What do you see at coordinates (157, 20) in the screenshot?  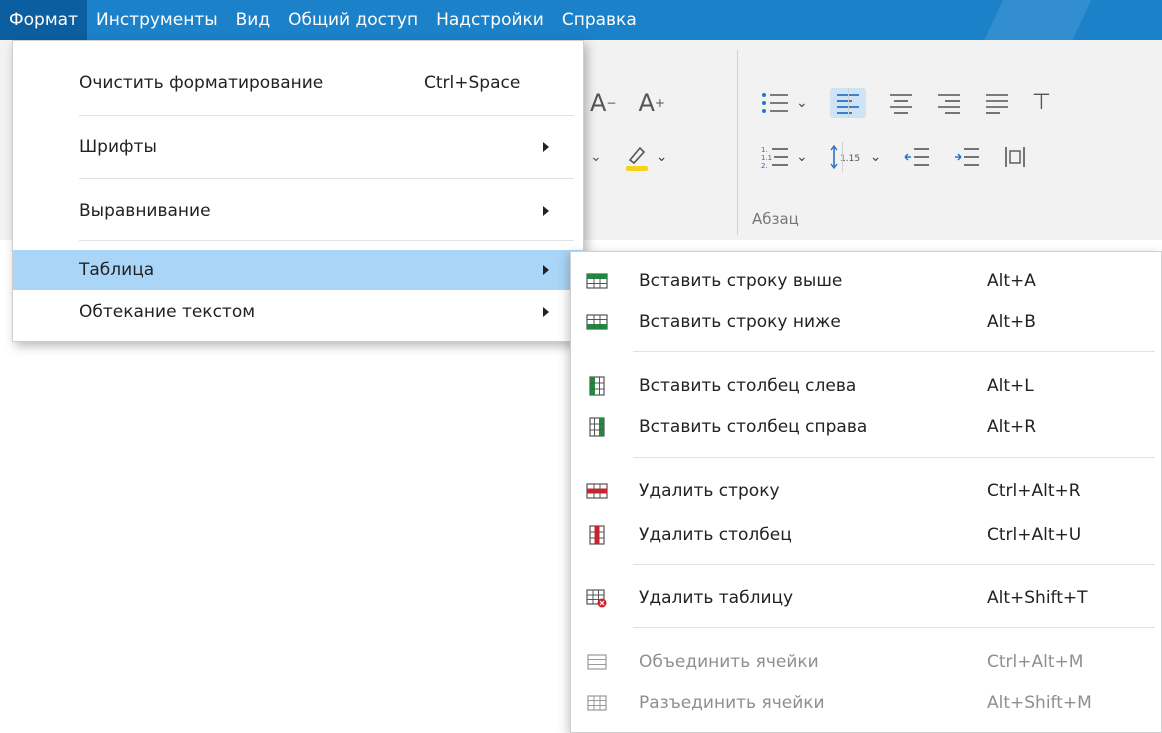 I see `menu-tools: Инструменты` at bounding box center [157, 20].